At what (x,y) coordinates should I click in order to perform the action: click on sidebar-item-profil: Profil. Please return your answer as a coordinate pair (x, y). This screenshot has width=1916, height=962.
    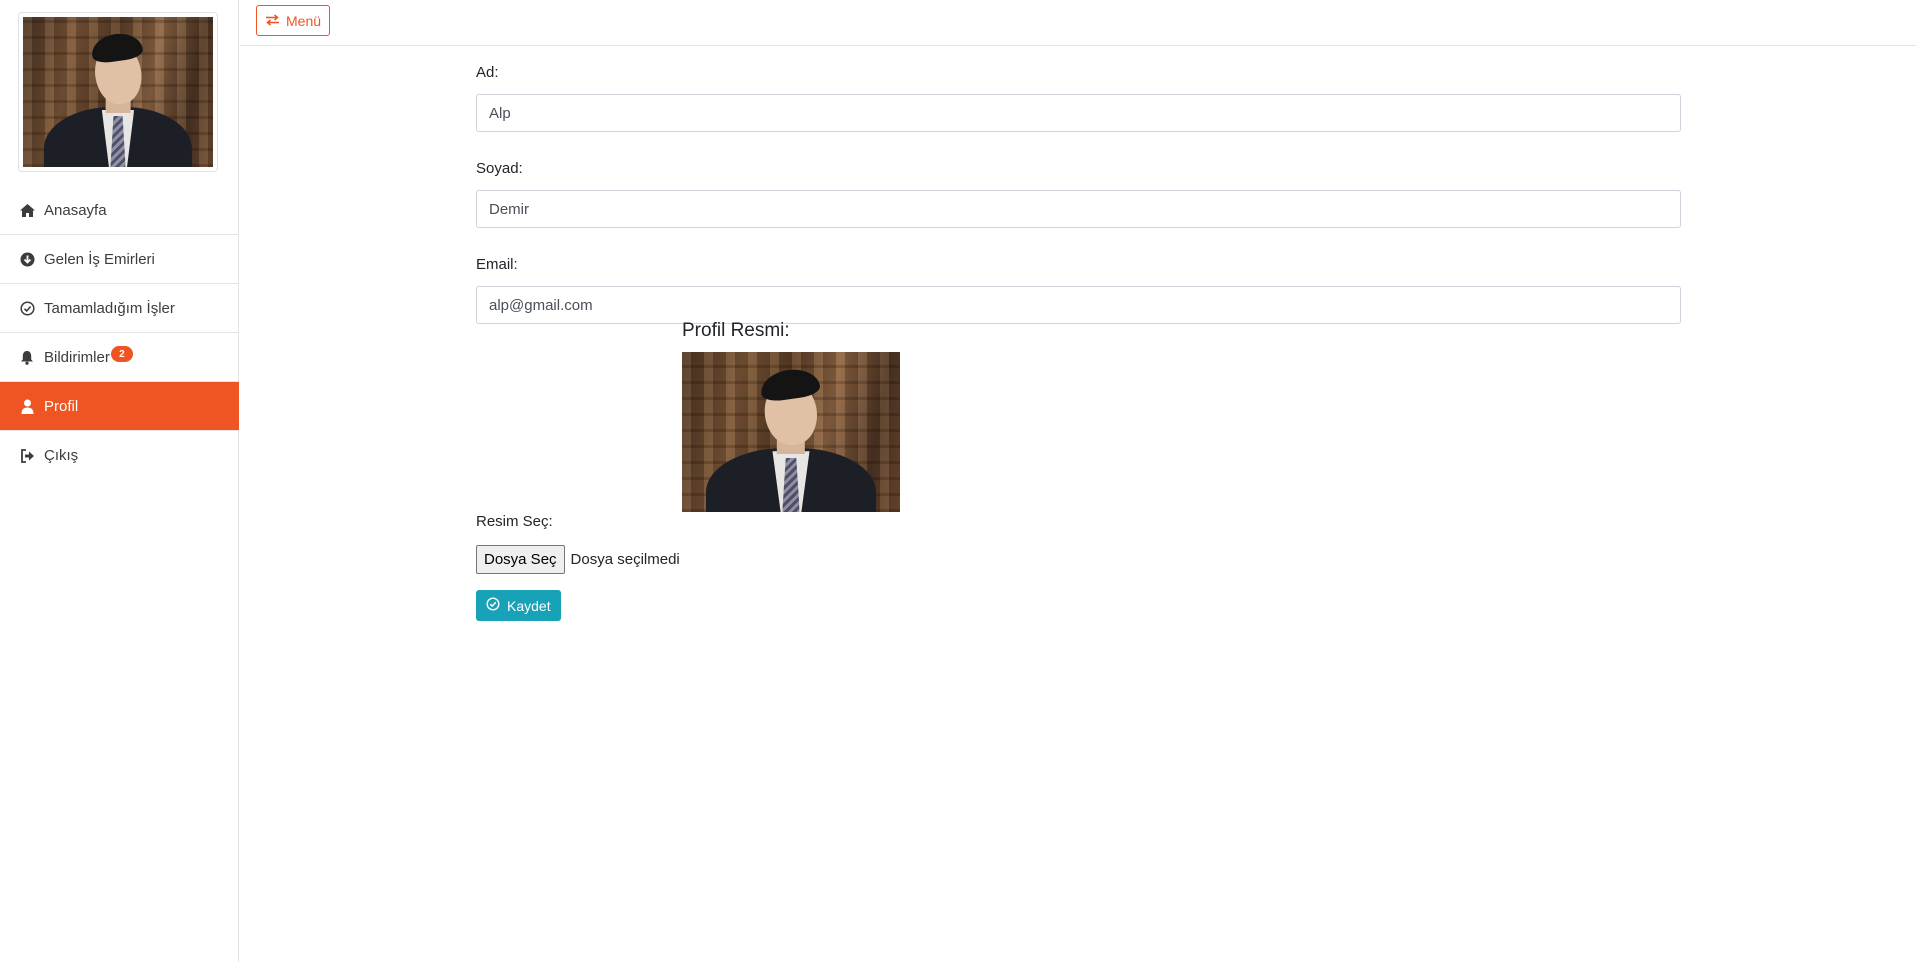
    Looking at the image, I should click on (119, 406).